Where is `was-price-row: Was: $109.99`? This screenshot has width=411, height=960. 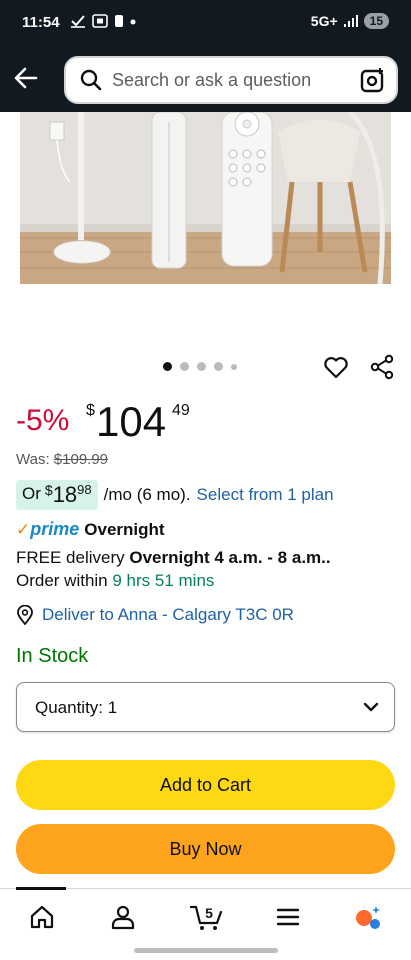 was-price-row: Was: $109.99 is located at coordinates (62, 459).